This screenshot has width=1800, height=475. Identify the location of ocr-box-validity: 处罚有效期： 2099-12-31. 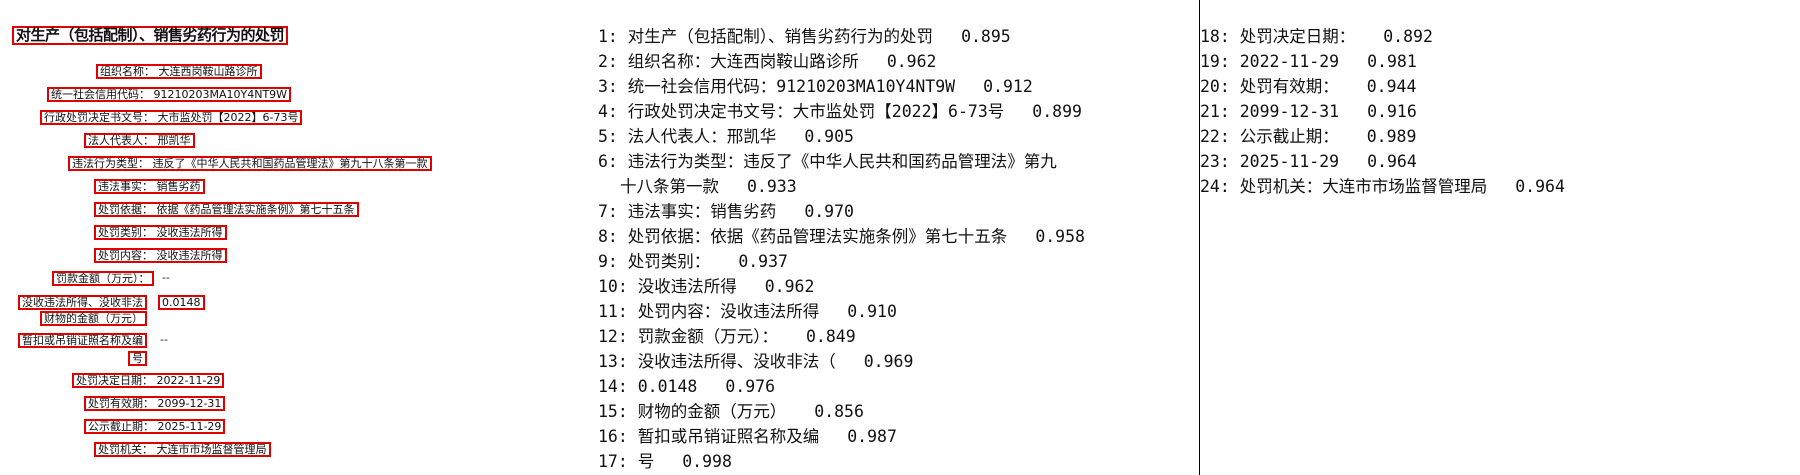
(155, 403).